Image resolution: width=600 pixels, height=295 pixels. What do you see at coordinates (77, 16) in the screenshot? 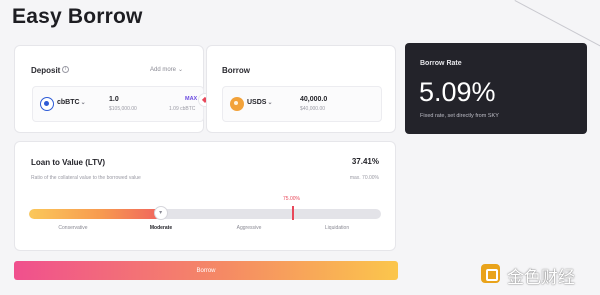
I see `page-title: Easy Borrow` at bounding box center [77, 16].